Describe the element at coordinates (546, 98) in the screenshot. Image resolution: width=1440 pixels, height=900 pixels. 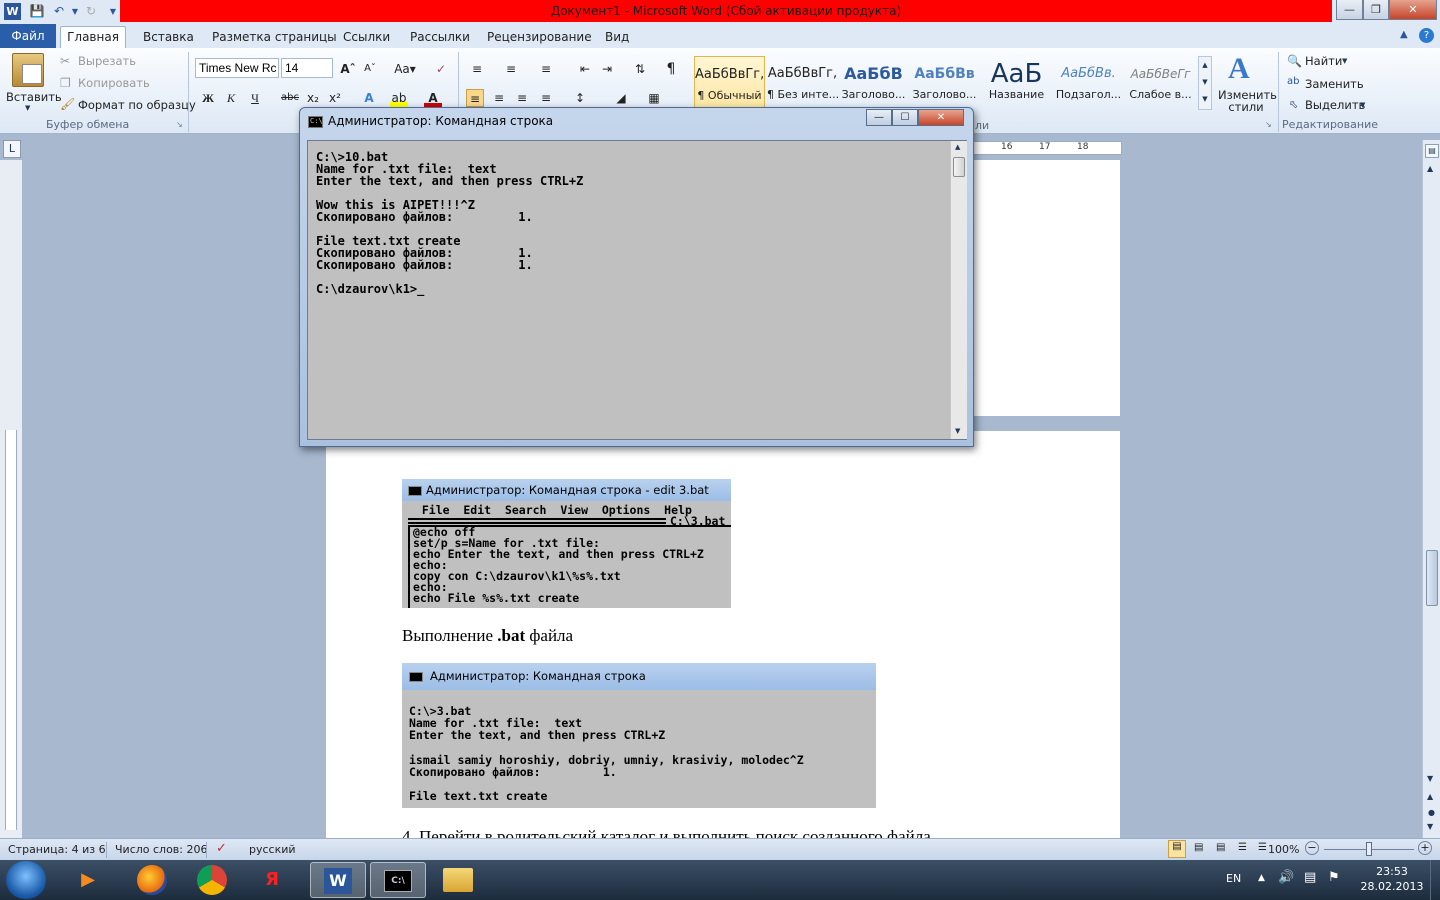
I see `justify-icon: ≡` at that location.